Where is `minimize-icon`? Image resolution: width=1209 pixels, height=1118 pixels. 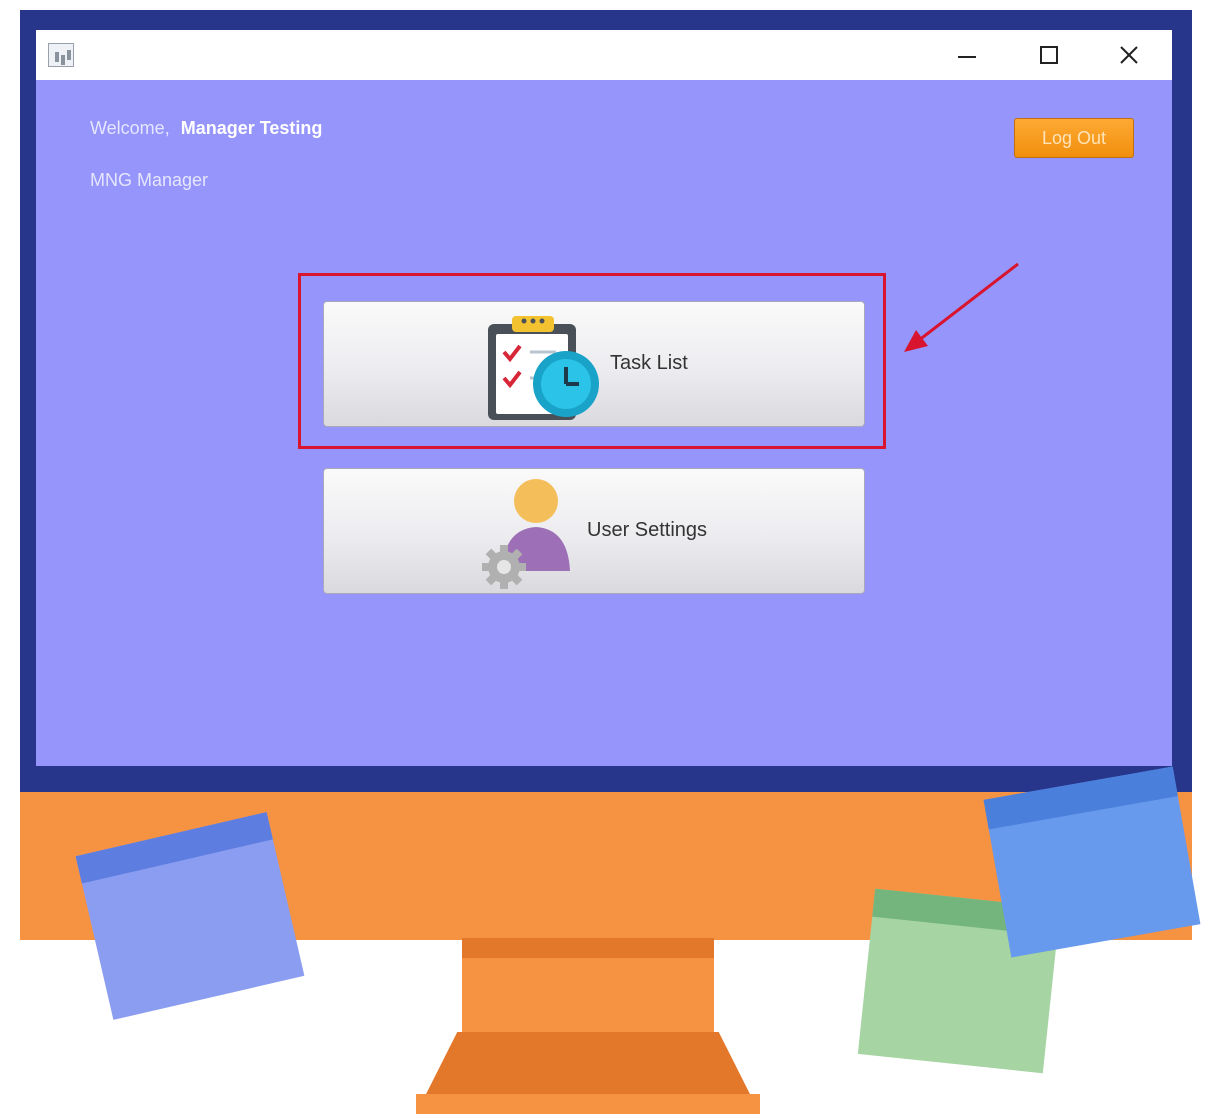
minimize-icon is located at coordinates (967, 57).